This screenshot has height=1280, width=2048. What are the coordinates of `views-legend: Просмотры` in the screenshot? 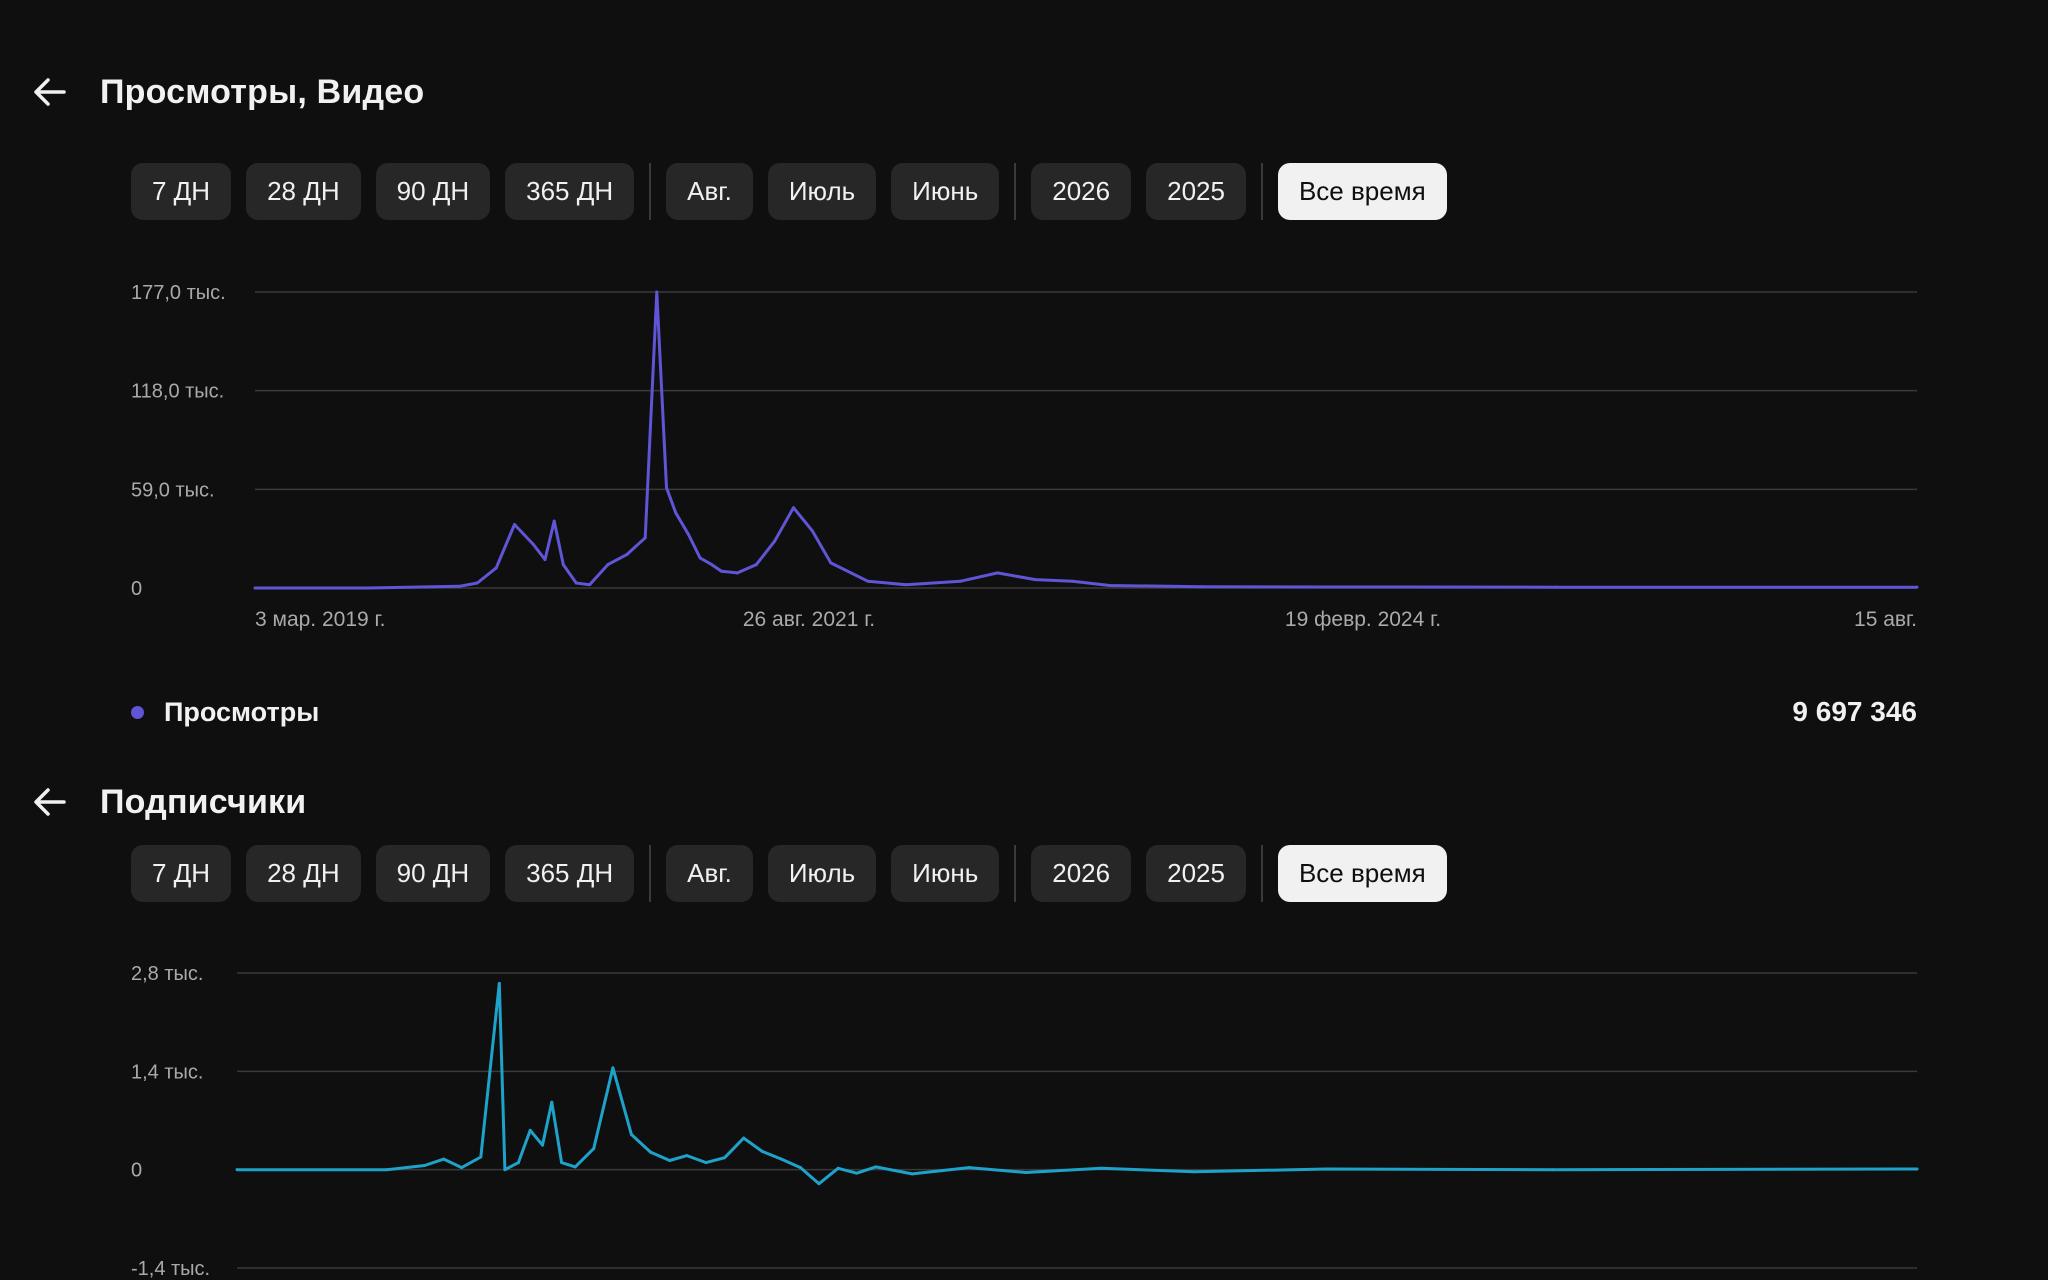 It's located at (225, 712).